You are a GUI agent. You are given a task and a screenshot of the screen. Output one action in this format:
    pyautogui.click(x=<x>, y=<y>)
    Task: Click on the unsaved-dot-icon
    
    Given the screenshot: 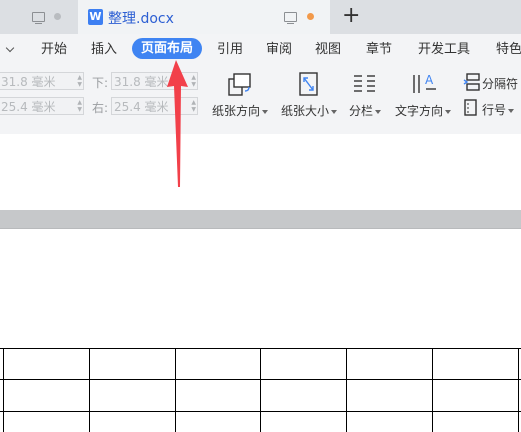 What is the action you would take?
    pyautogui.click(x=310, y=16)
    